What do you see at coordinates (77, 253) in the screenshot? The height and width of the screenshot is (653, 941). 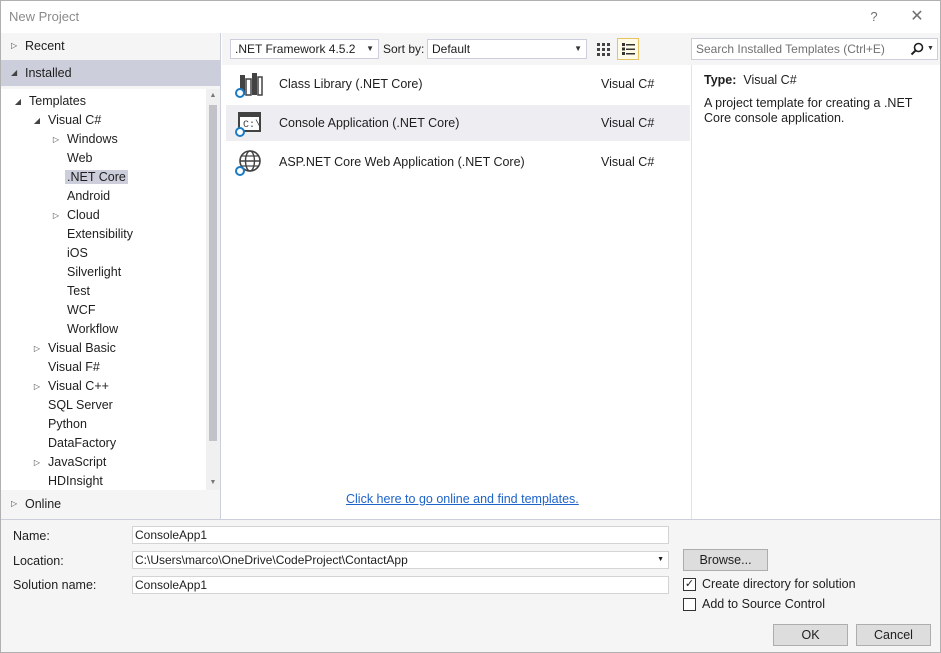 I see `tree-node: iOS` at bounding box center [77, 253].